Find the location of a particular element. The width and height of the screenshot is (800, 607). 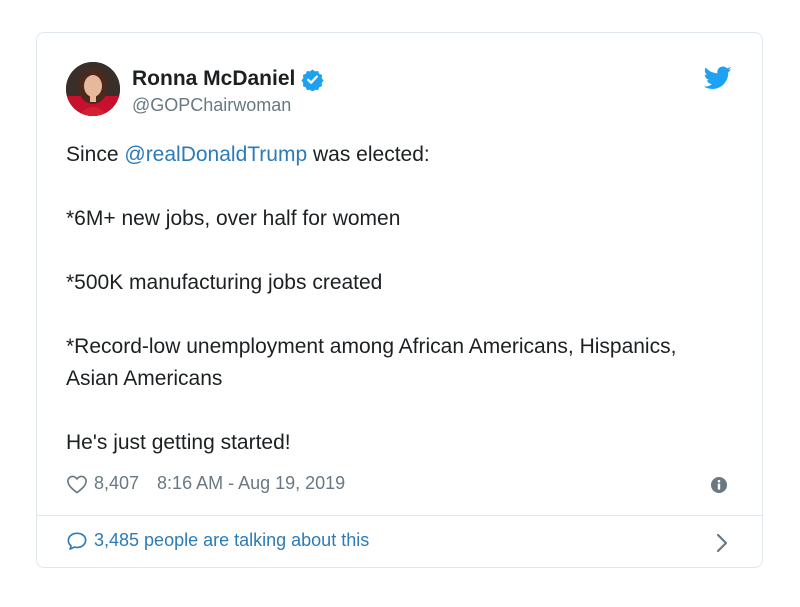

conversation-link: 3,485 people are talking about this is located at coordinates (217, 540).